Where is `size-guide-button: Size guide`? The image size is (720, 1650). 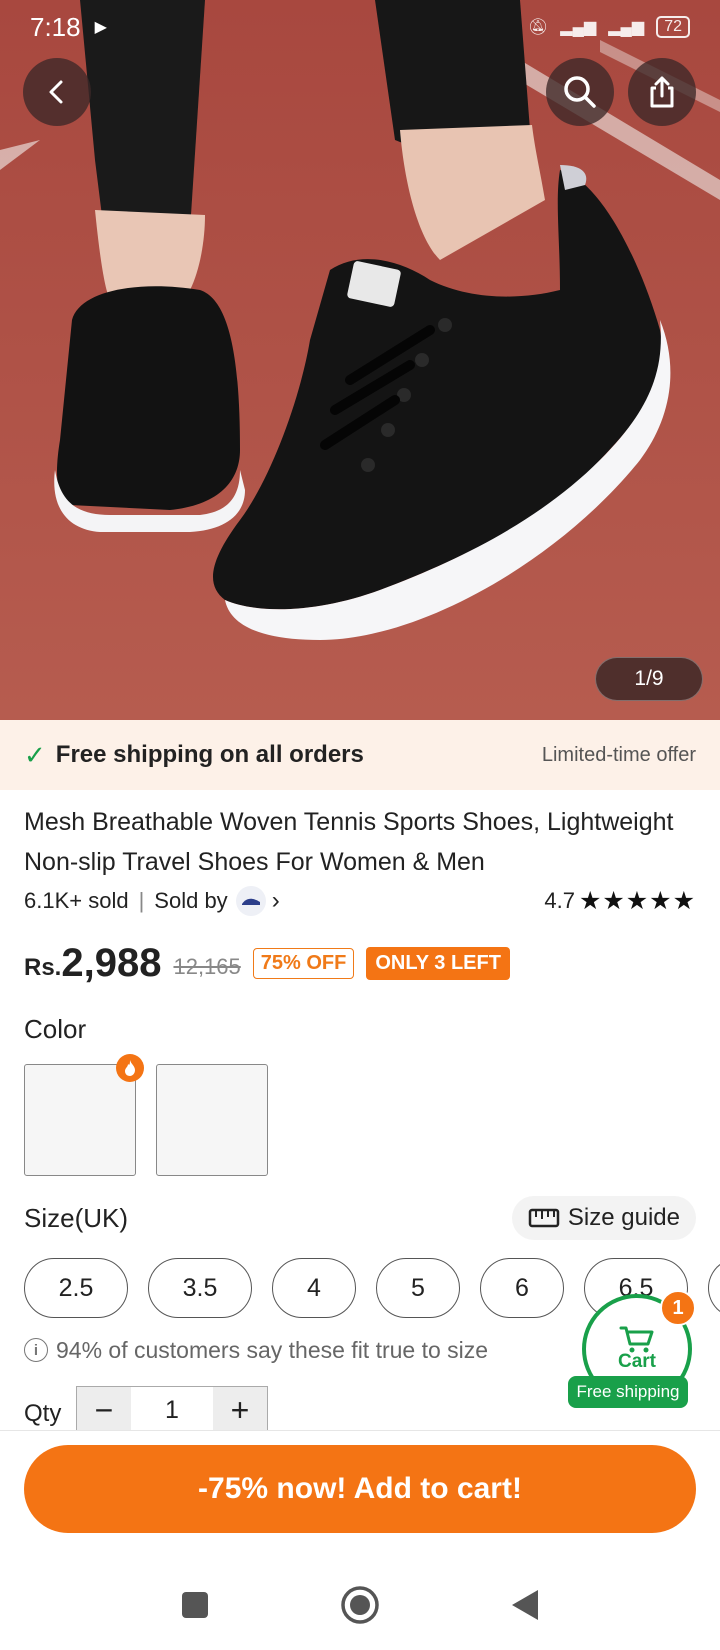 size-guide-button: Size guide is located at coordinates (603, 1218).